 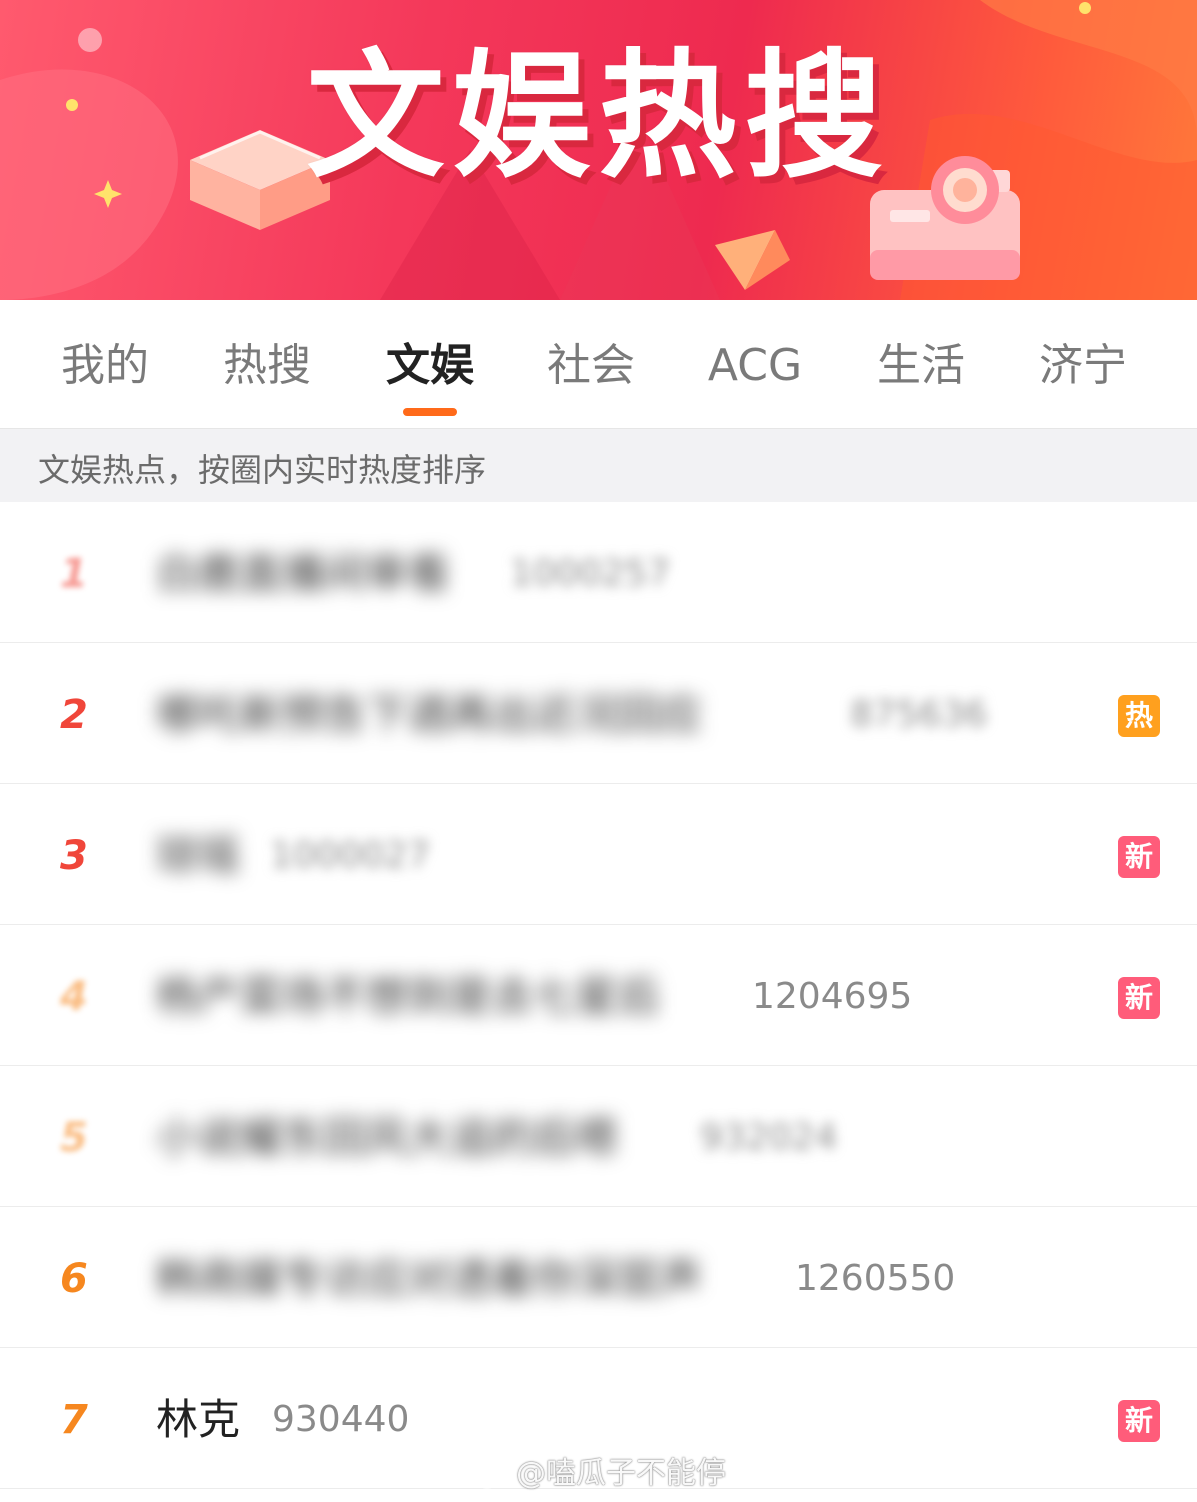 What do you see at coordinates (341, 1419) in the screenshot?
I see `heat-count: 930440` at bounding box center [341, 1419].